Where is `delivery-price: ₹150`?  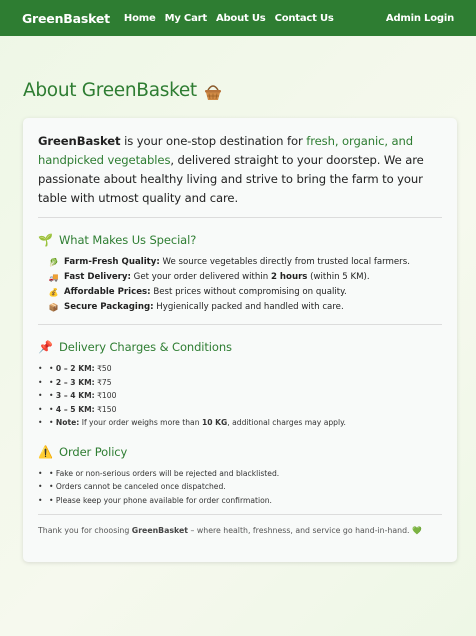
delivery-price: ₹150 is located at coordinates (105, 409).